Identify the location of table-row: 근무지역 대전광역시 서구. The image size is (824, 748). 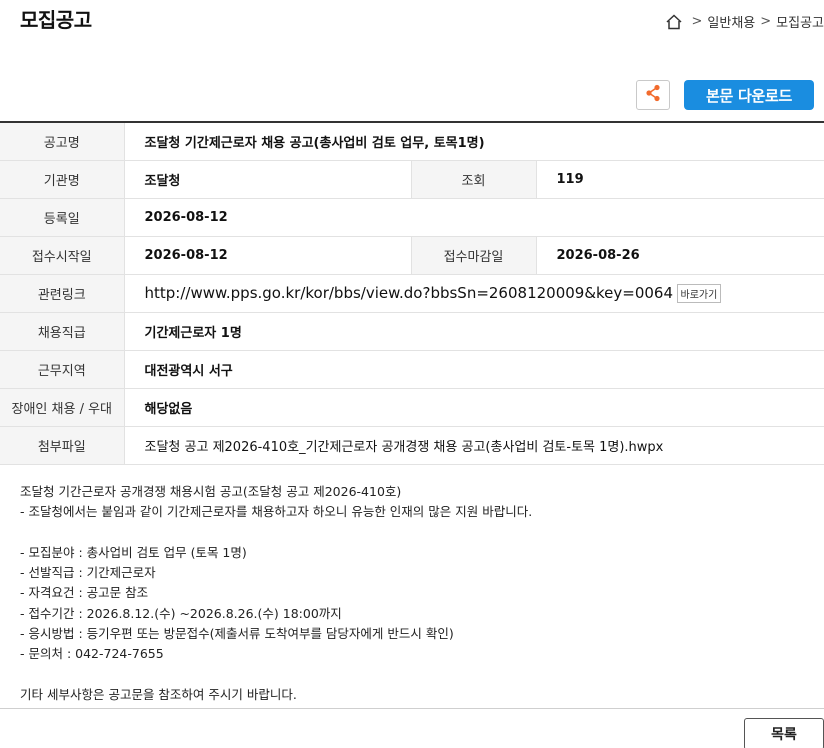
(412, 369).